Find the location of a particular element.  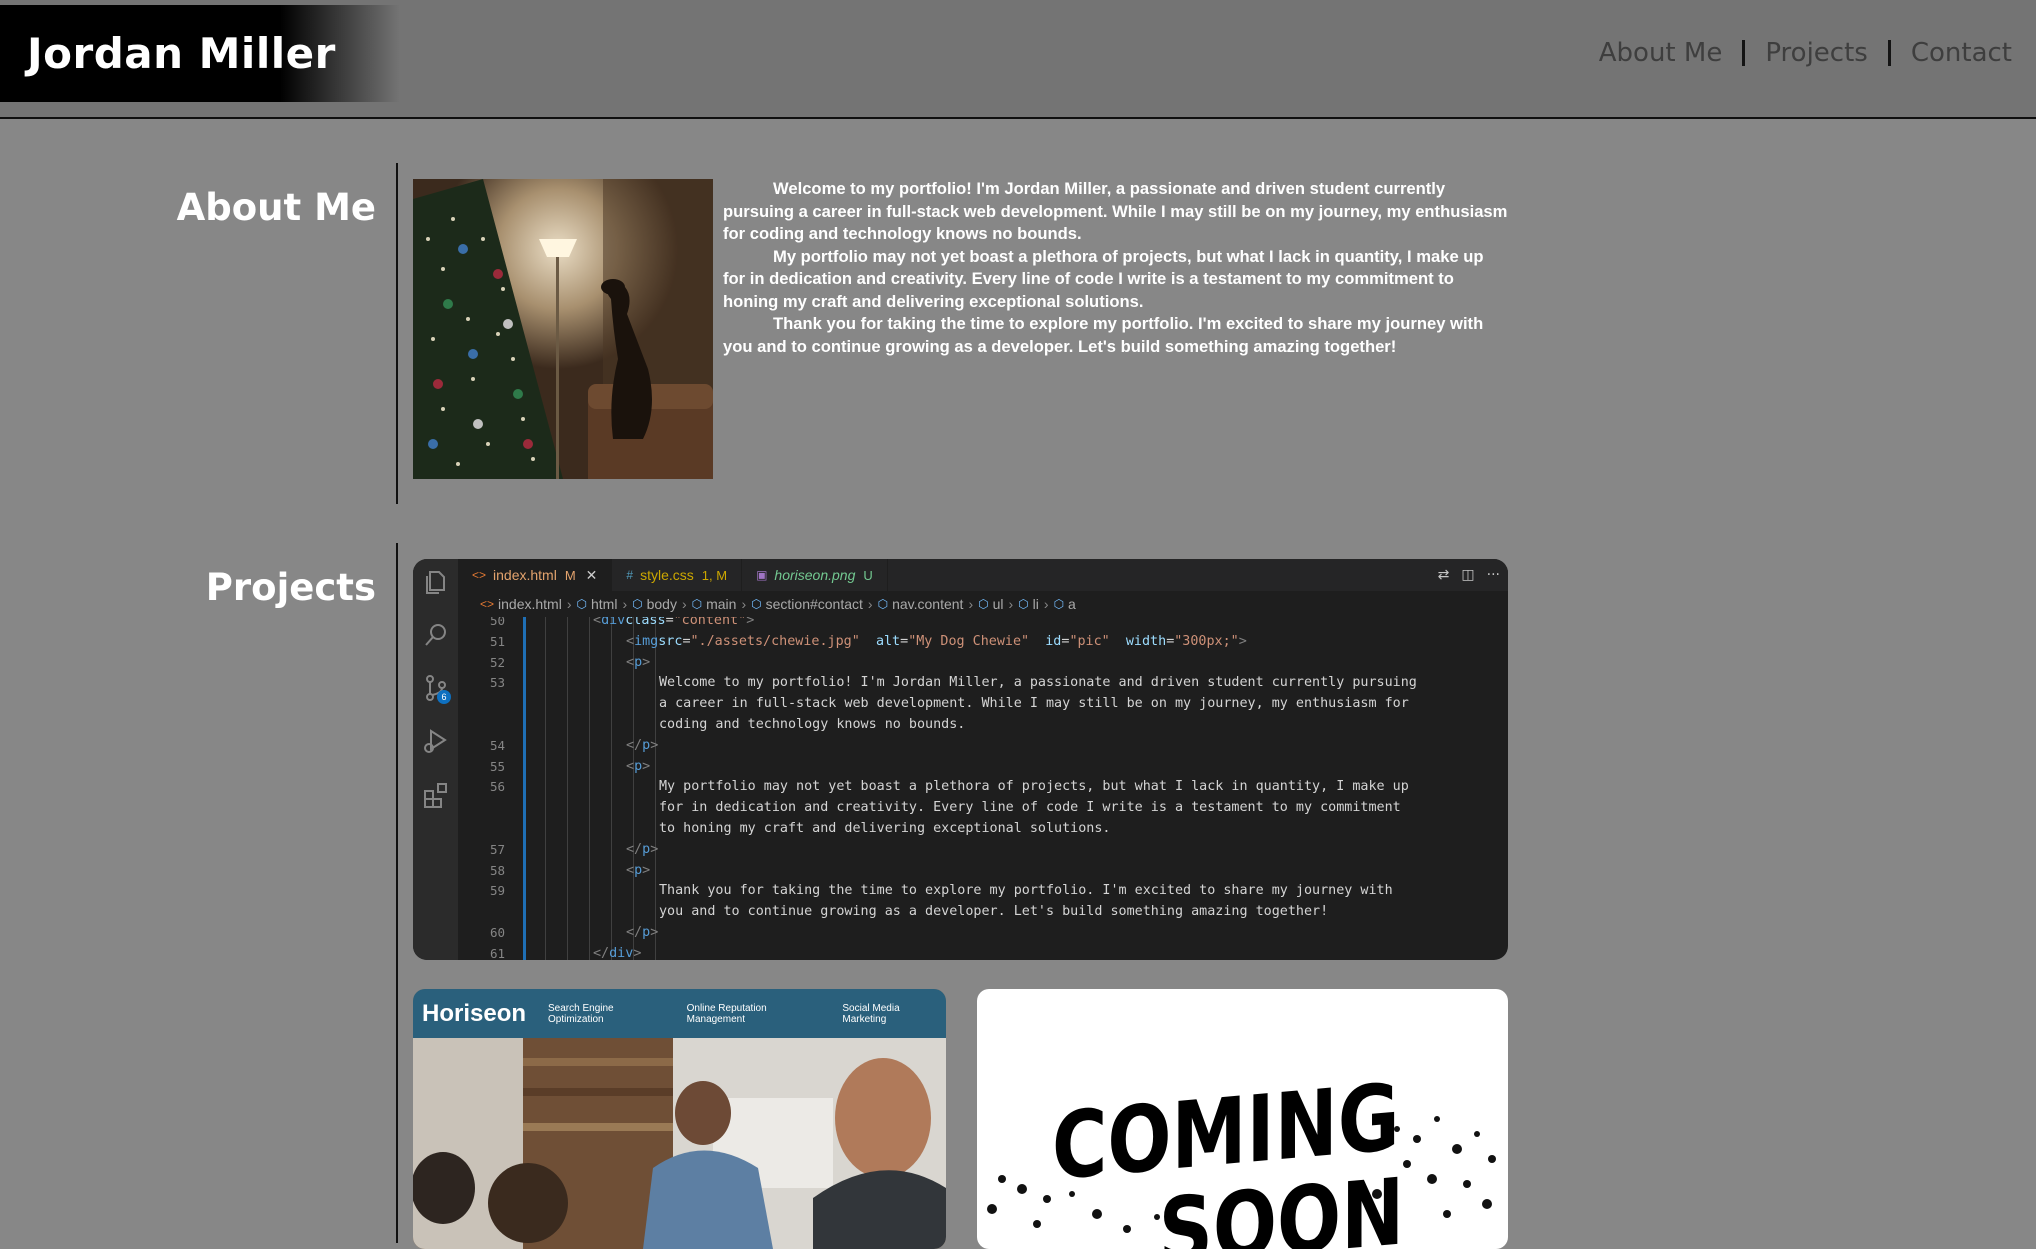

tab-label: horiseon.png is located at coordinates (815, 575).